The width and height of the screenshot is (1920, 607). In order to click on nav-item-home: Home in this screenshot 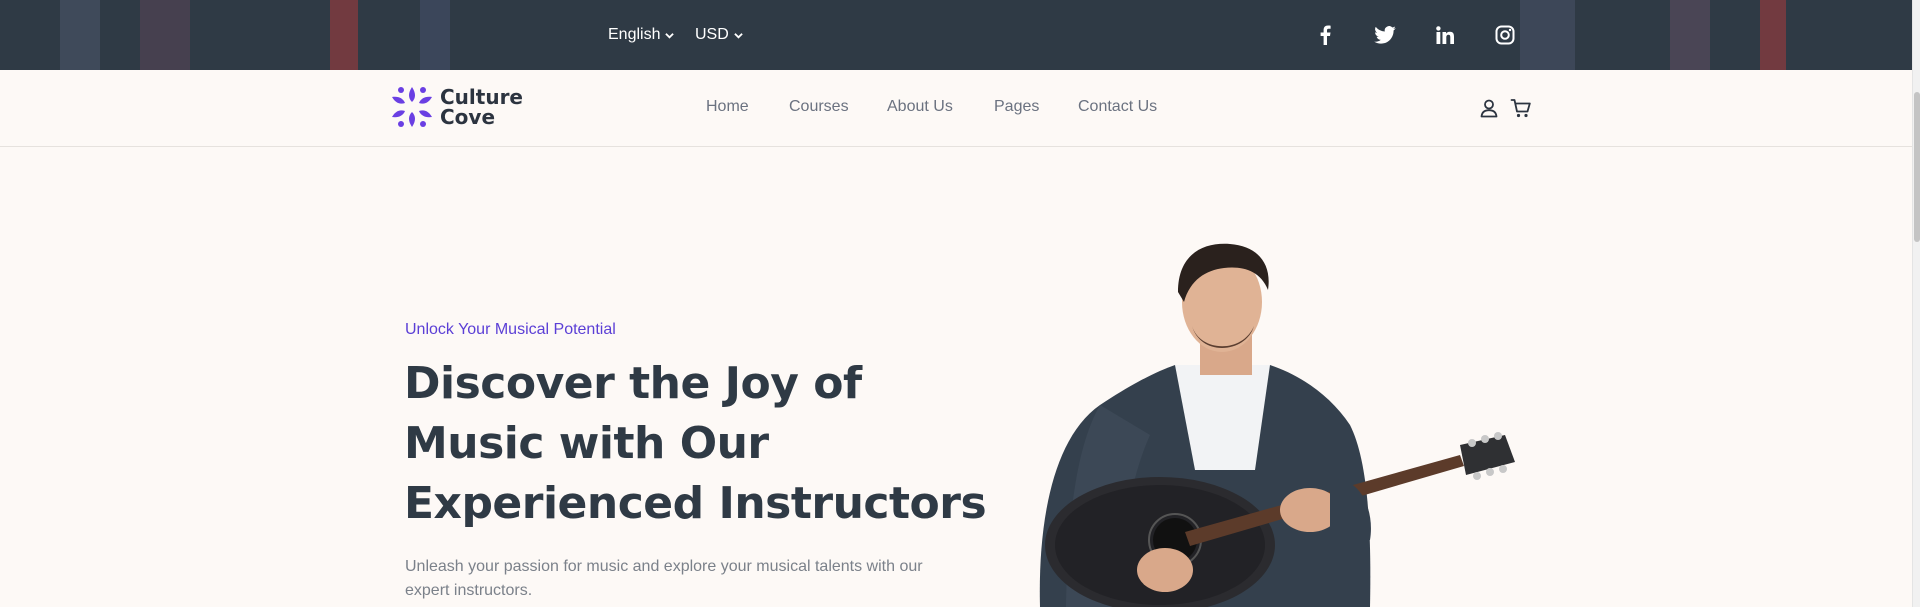, I will do `click(727, 107)`.